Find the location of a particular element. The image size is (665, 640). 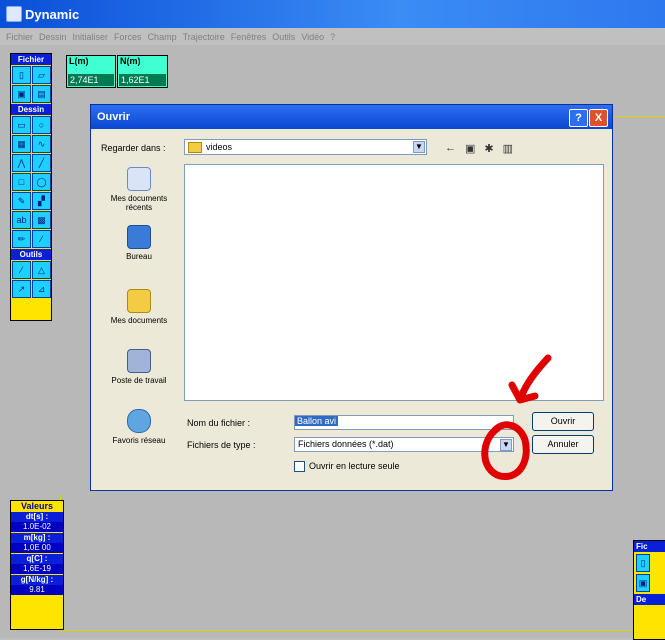

vector-tool-icon: ↗ is located at coordinates (21, 289).